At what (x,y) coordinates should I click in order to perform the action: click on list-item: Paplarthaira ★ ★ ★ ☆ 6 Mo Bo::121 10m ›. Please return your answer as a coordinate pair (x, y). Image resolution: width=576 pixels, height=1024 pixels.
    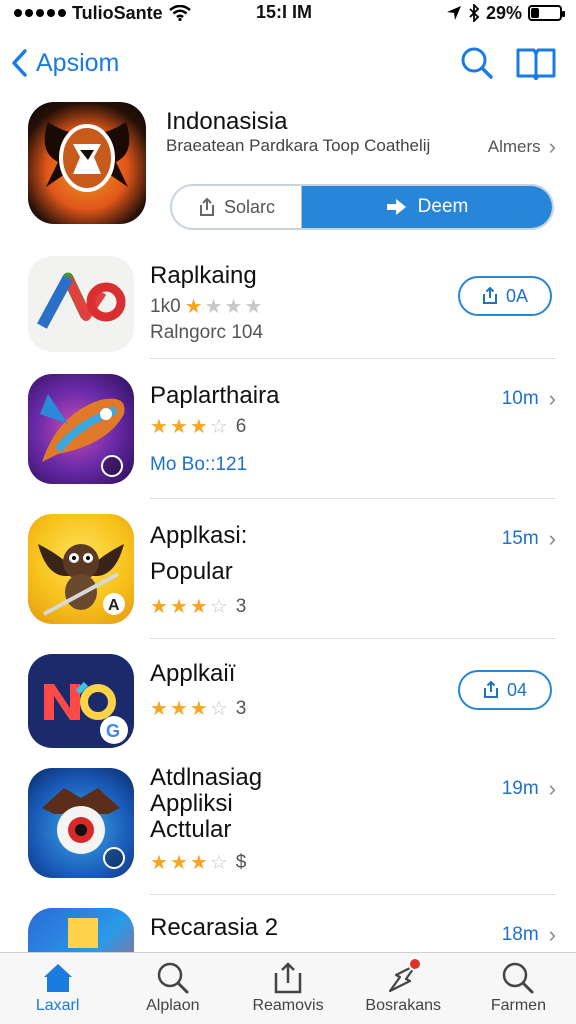
    Looking at the image, I should click on (288, 433).